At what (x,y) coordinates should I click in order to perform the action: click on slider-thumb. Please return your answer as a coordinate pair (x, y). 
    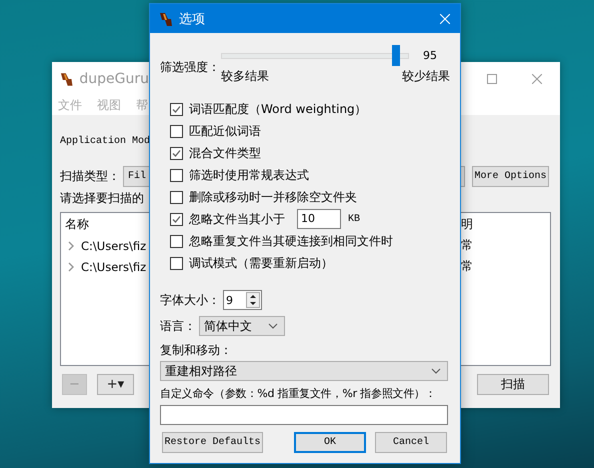
    Looking at the image, I should click on (396, 55).